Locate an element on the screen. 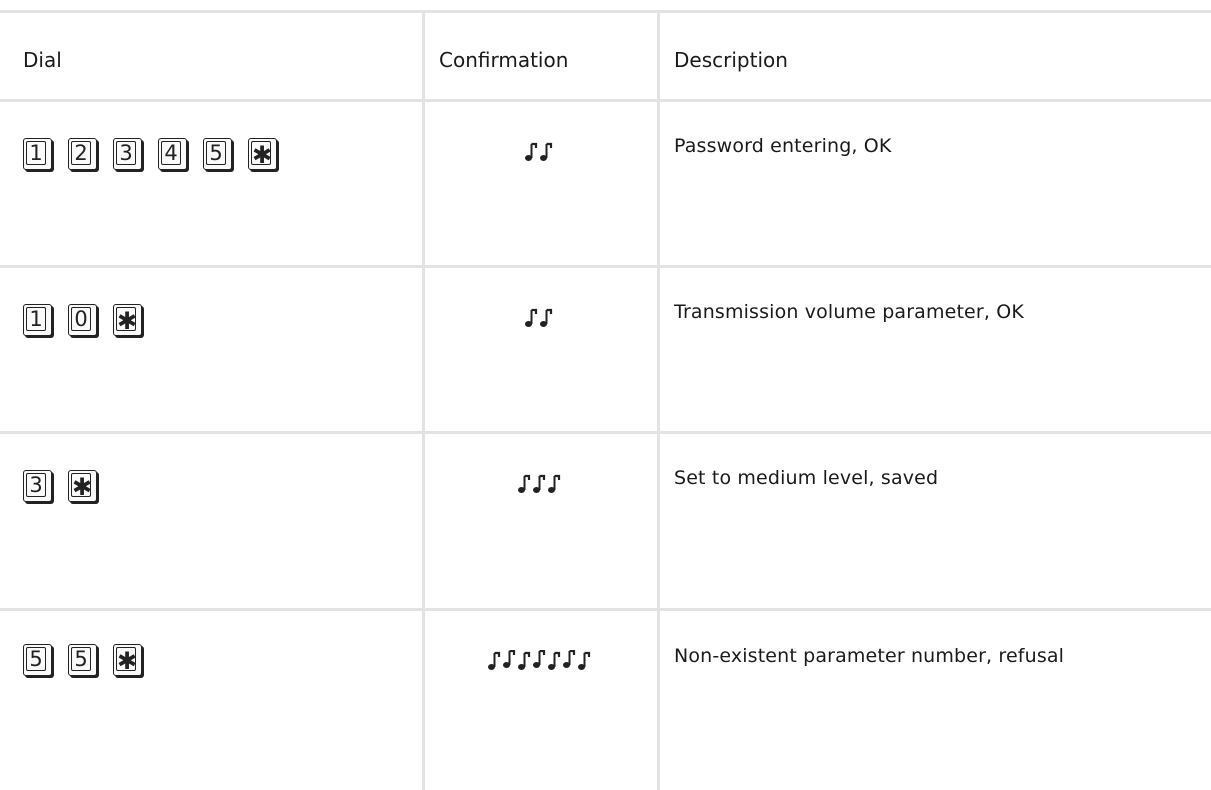  description-cell: Transmission volume parameter, OK is located at coordinates (849, 312).